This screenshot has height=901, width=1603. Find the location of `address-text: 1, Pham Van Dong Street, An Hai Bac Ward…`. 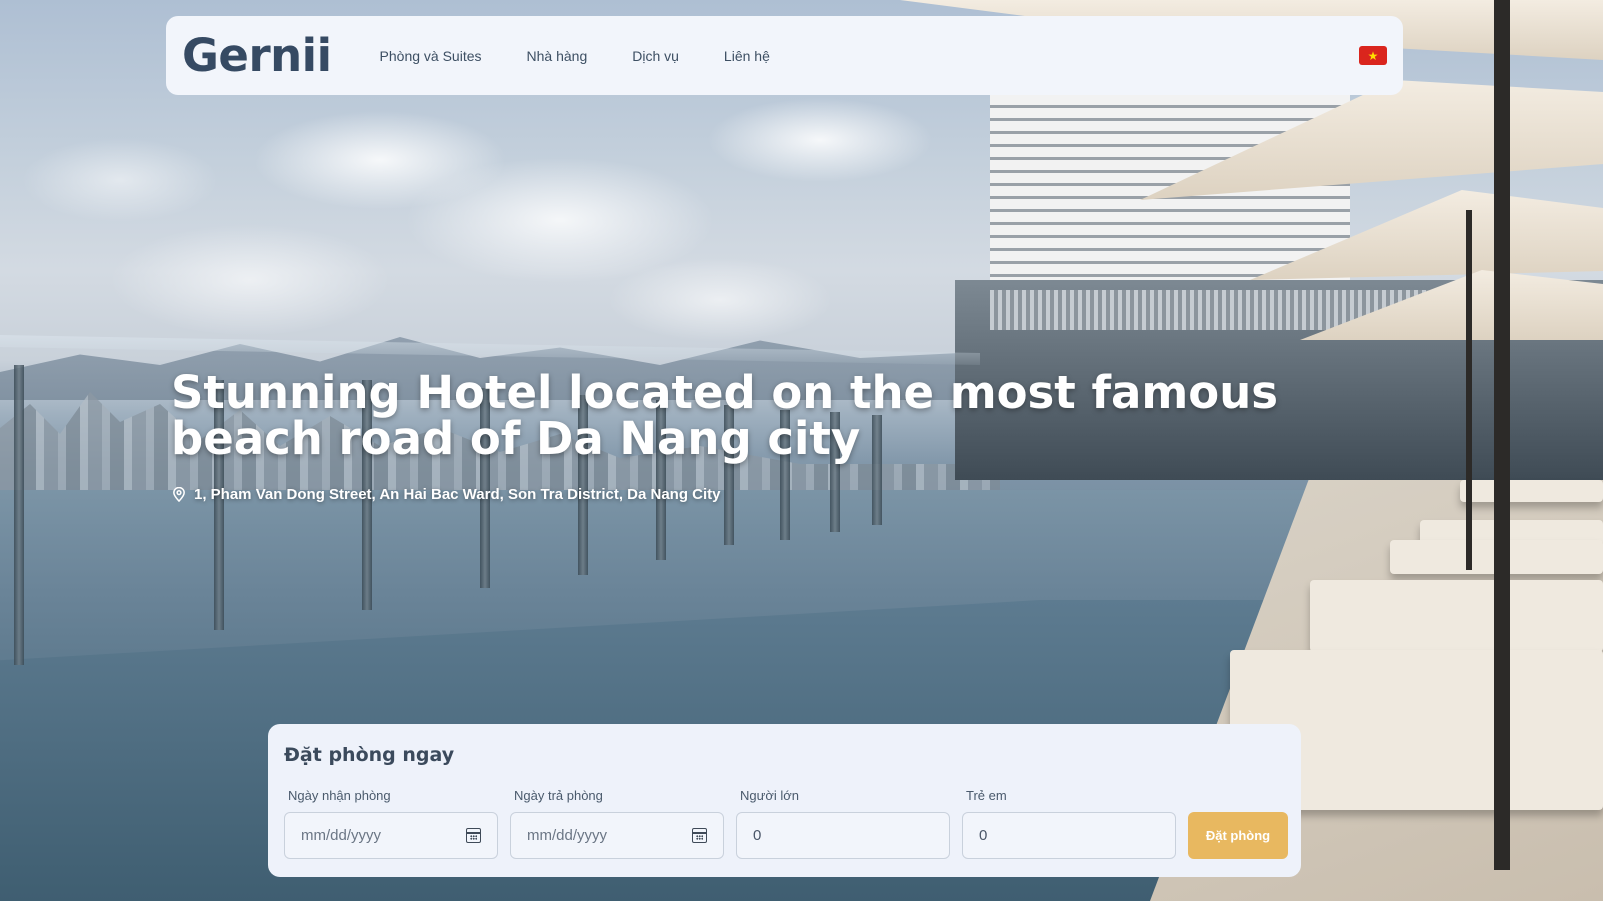

address-text: 1, Pham Van Dong Street, An Hai Bac Ward… is located at coordinates (457, 494).